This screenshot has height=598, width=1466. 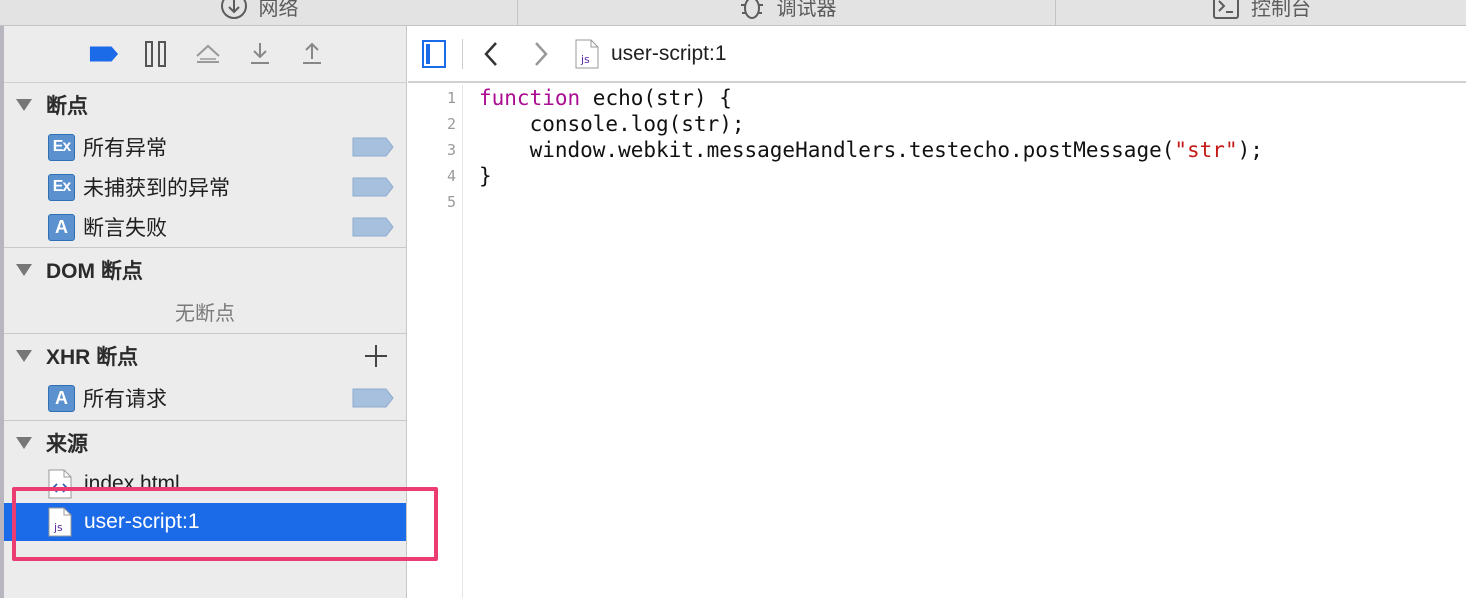 What do you see at coordinates (205, 398) in the screenshot?
I see `xhr-breakpoint-all-requests: A 所有请求` at bounding box center [205, 398].